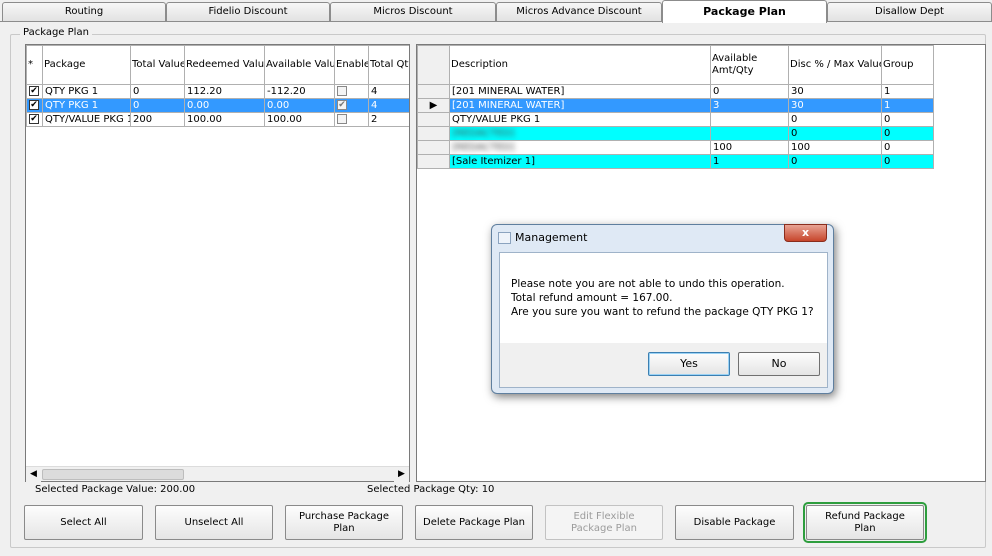  I want to click on purchase-package-plan-button: Purchase Package Plan, so click(344, 522).